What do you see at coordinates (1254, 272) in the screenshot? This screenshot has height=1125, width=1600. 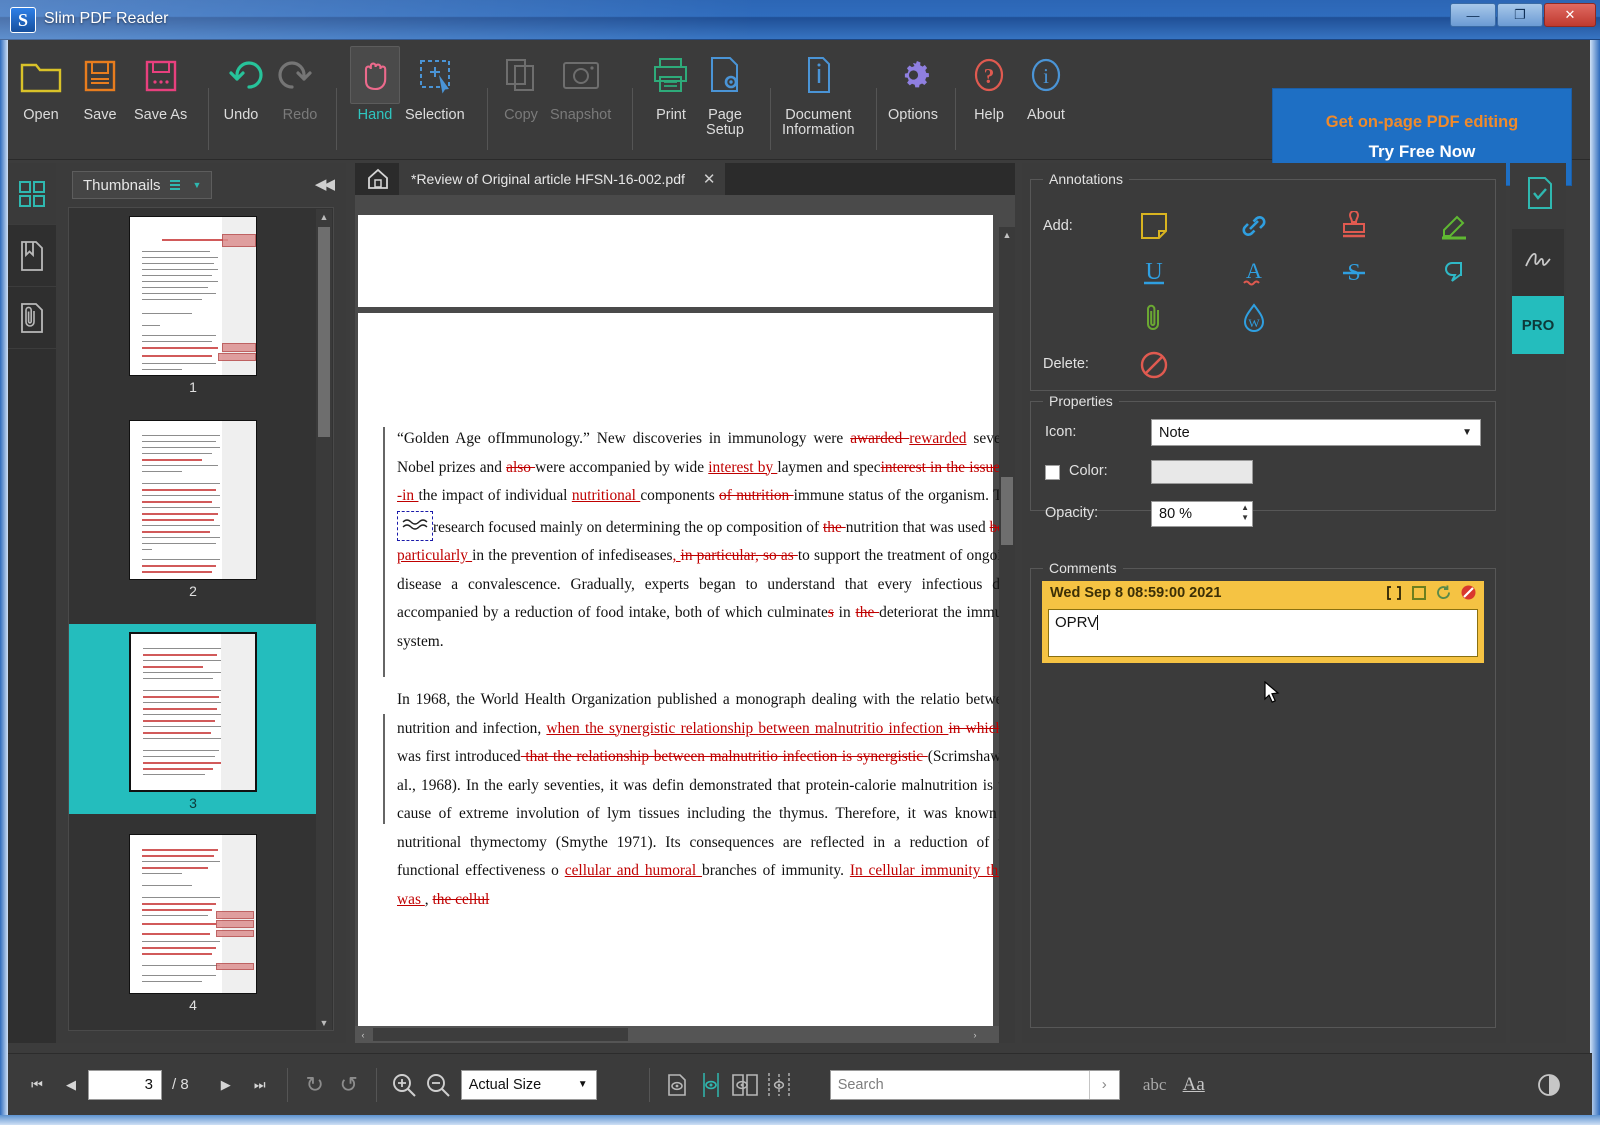 I see `squiggly-icon: A` at bounding box center [1254, 272].